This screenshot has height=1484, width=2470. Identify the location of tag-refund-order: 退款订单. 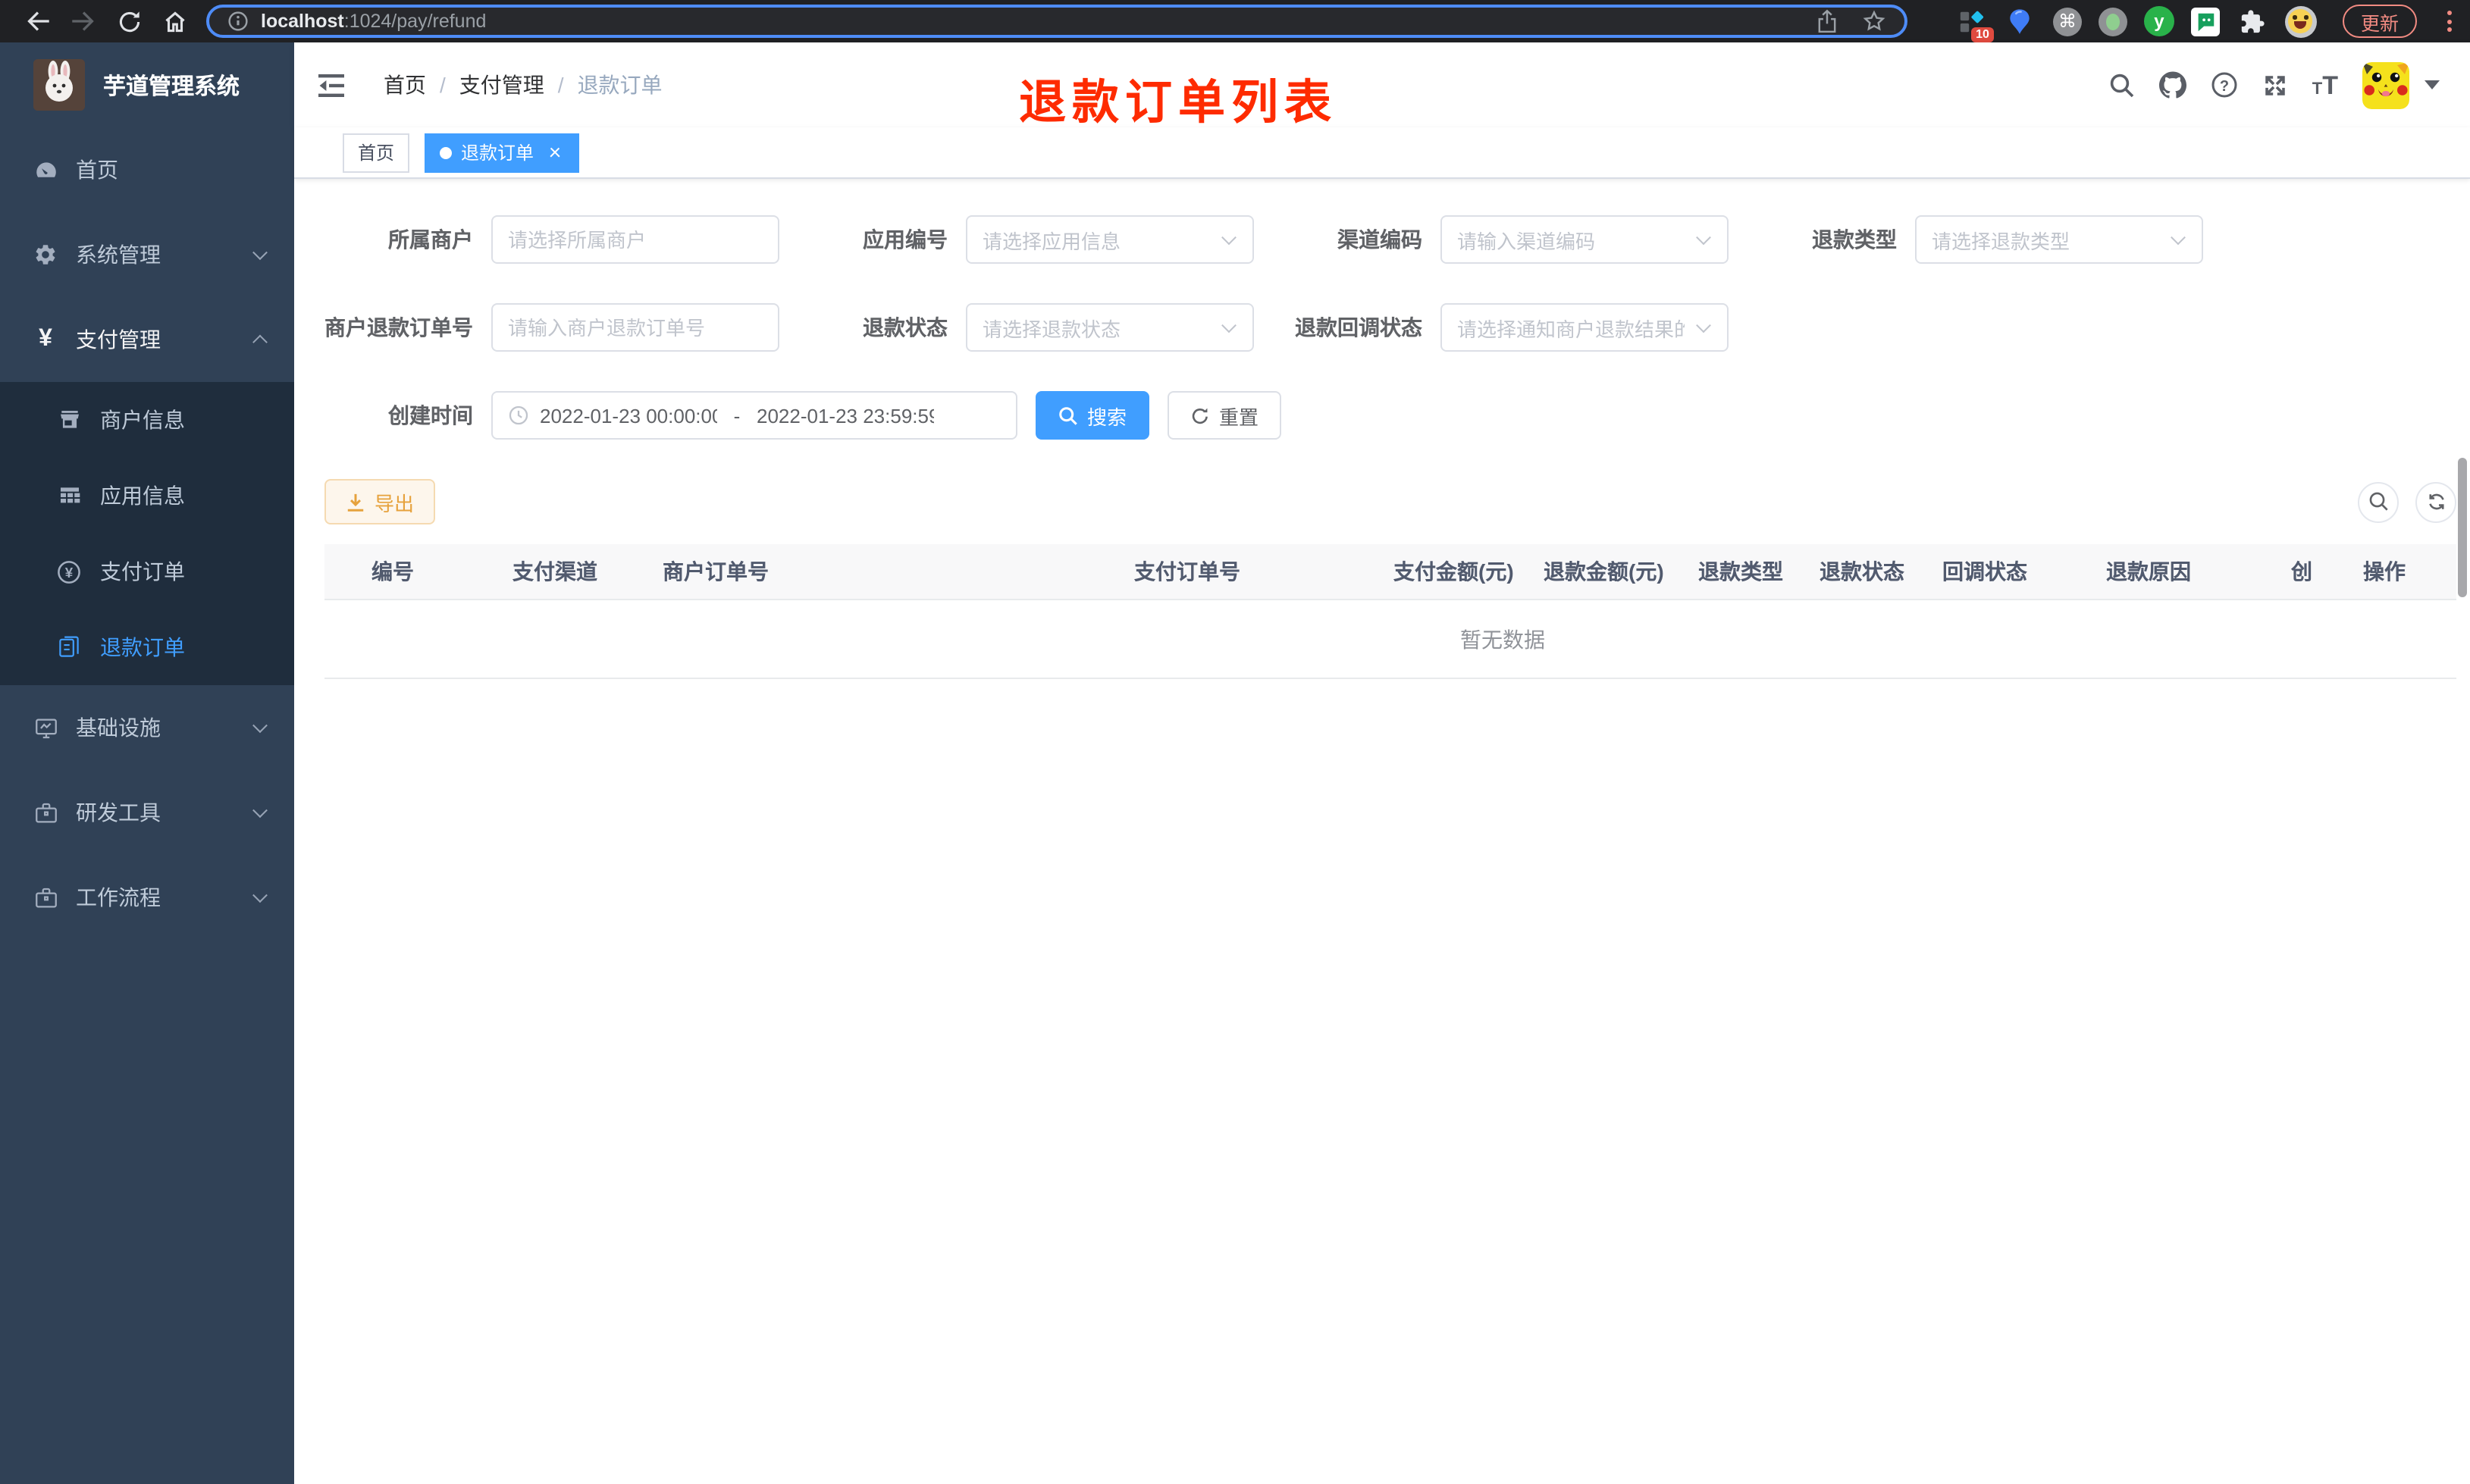
(502, 152).